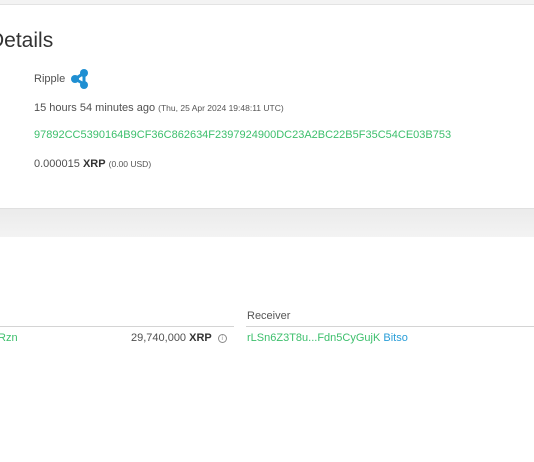 Image resolution: width=534 pixels, height=462 pixels. What do you see at coordinates (395, 338) in the screenshot?
I see `receiver-tag-link: Bitso` at bounding box center [395, 338].